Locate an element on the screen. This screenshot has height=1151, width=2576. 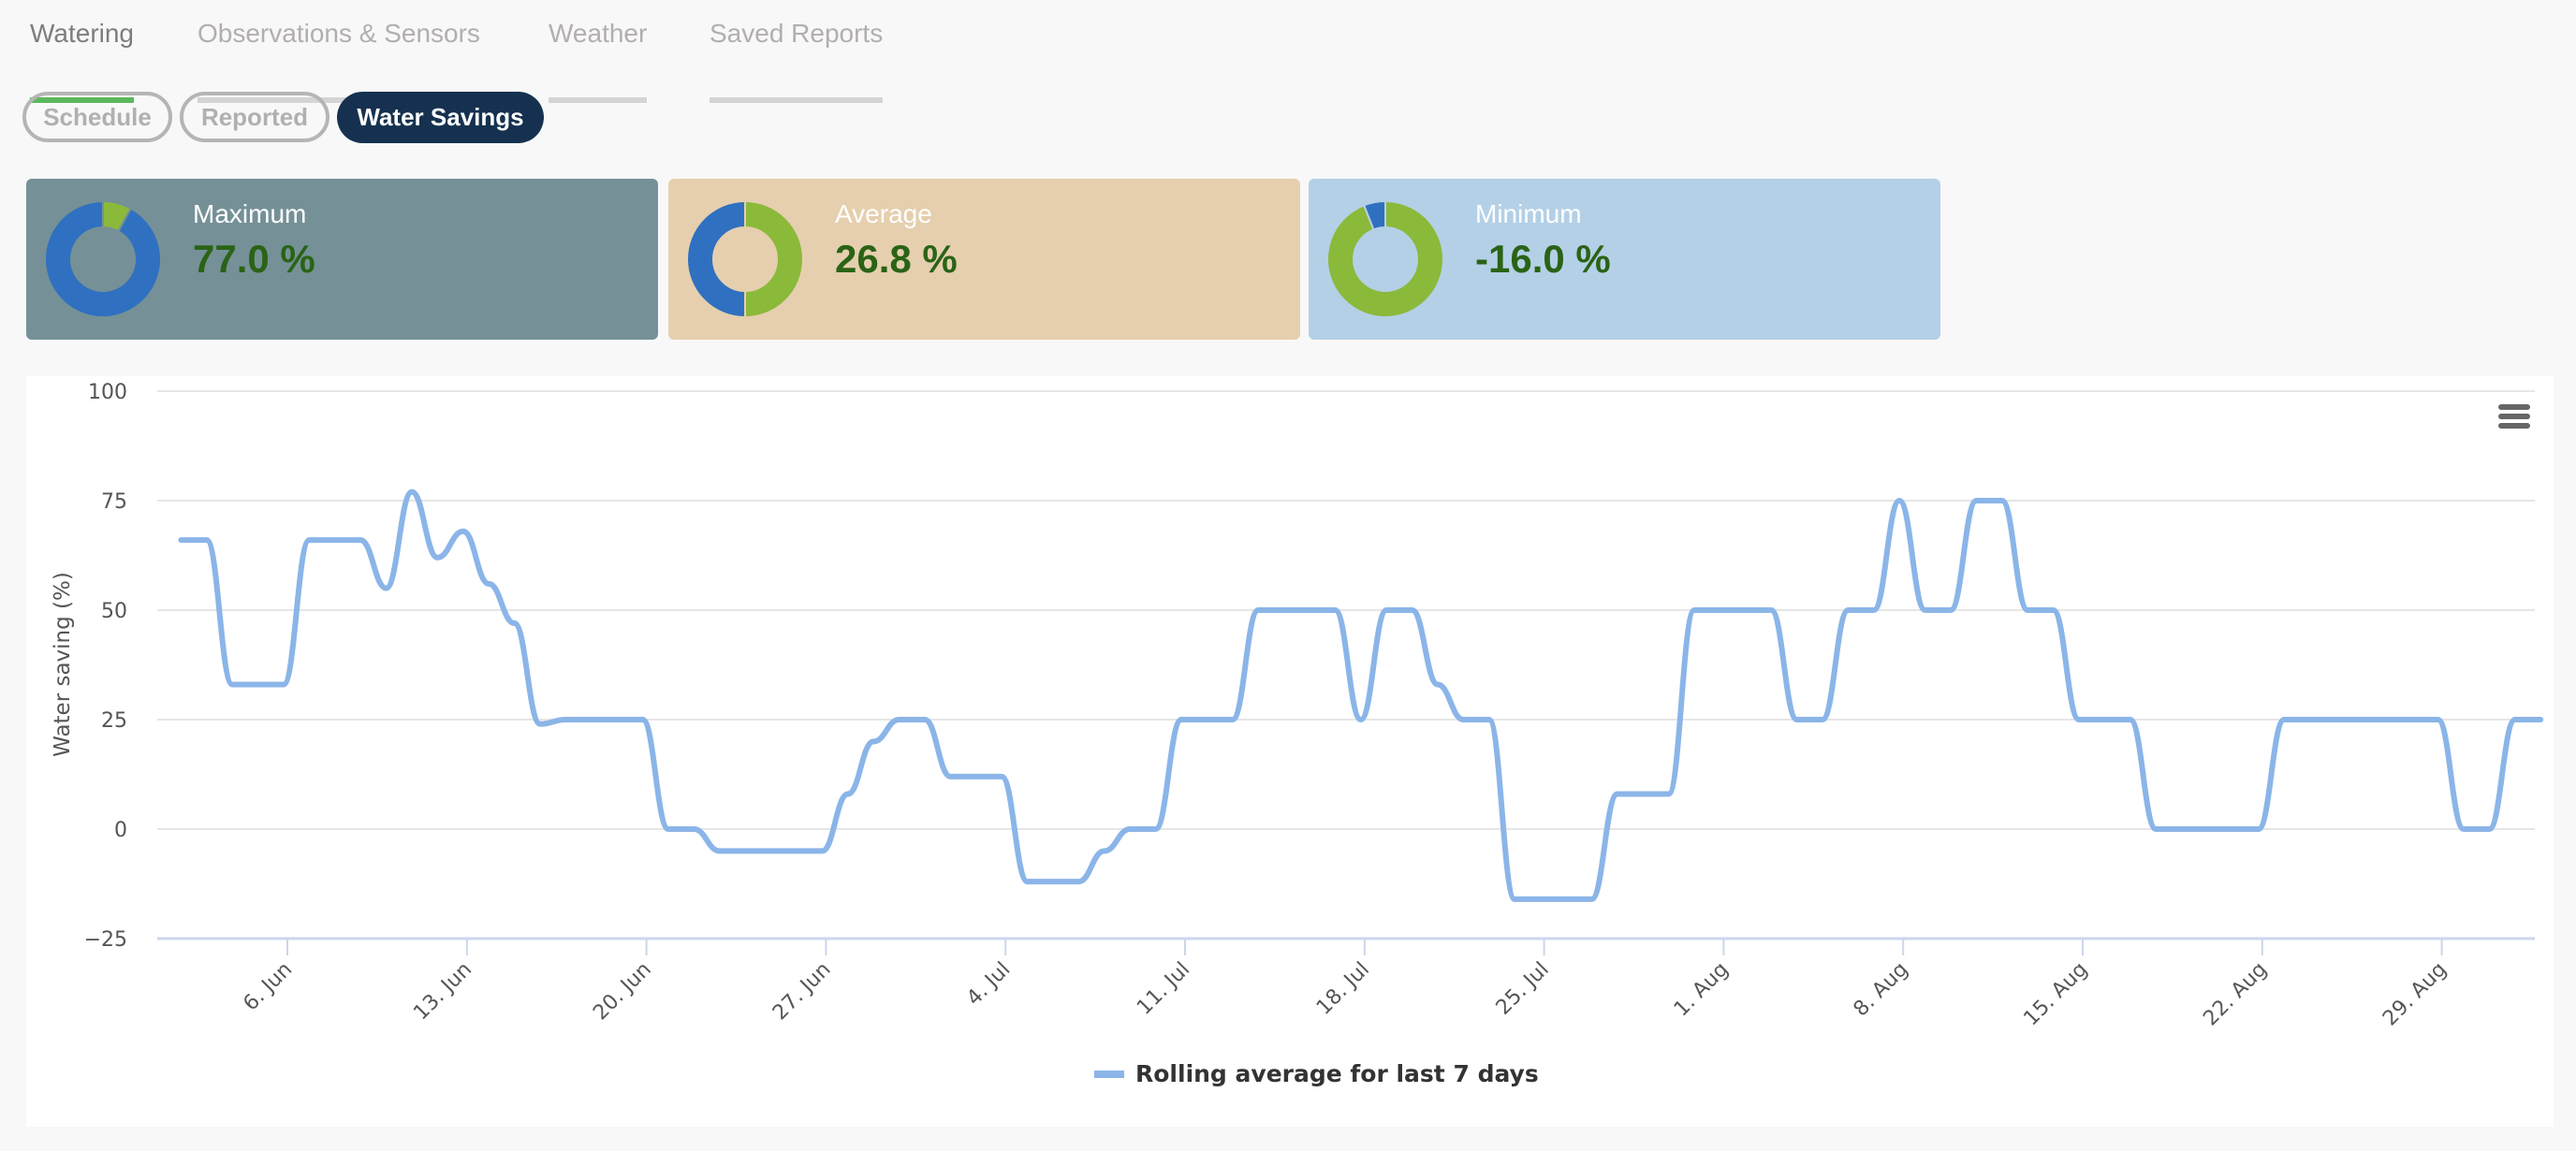
y-tick-label: 50 is located at coordinates (114, 611).